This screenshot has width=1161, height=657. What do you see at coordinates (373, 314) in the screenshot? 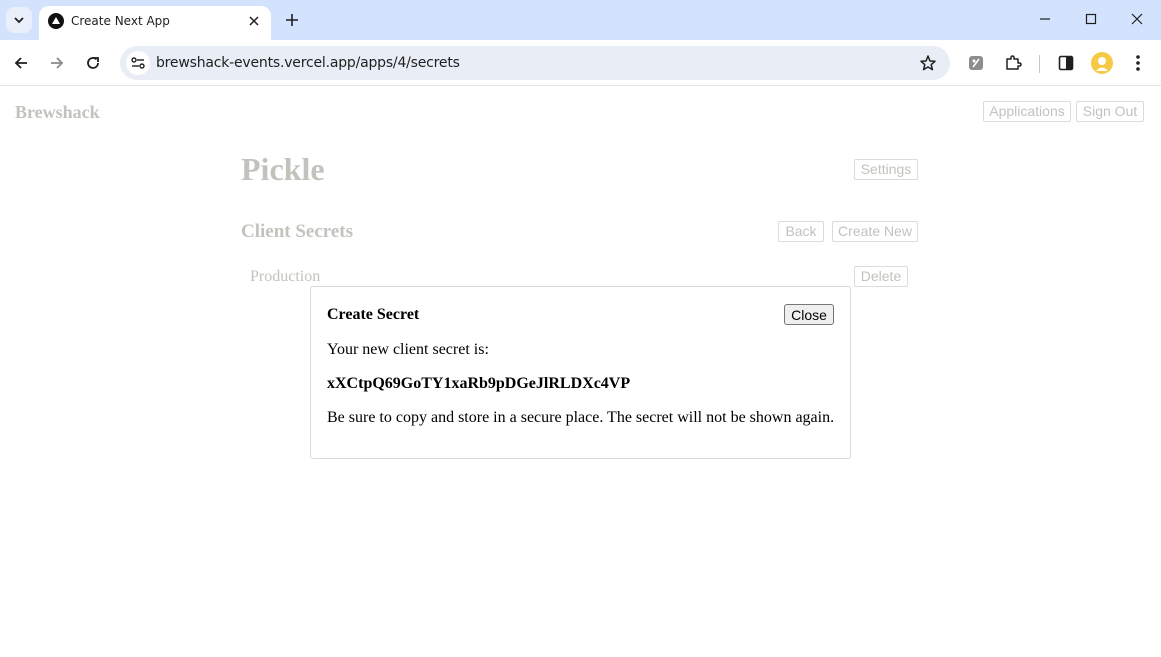
I see `modal-title: Create Secret` at bounding box center [373, 314].